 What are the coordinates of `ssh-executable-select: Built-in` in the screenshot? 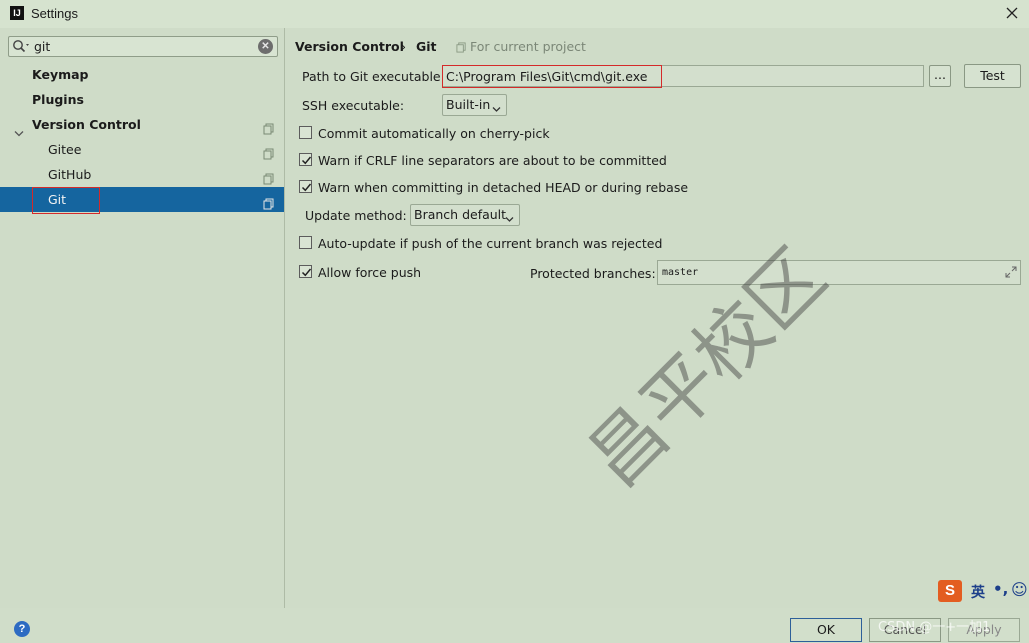 It's located at (474, 105).